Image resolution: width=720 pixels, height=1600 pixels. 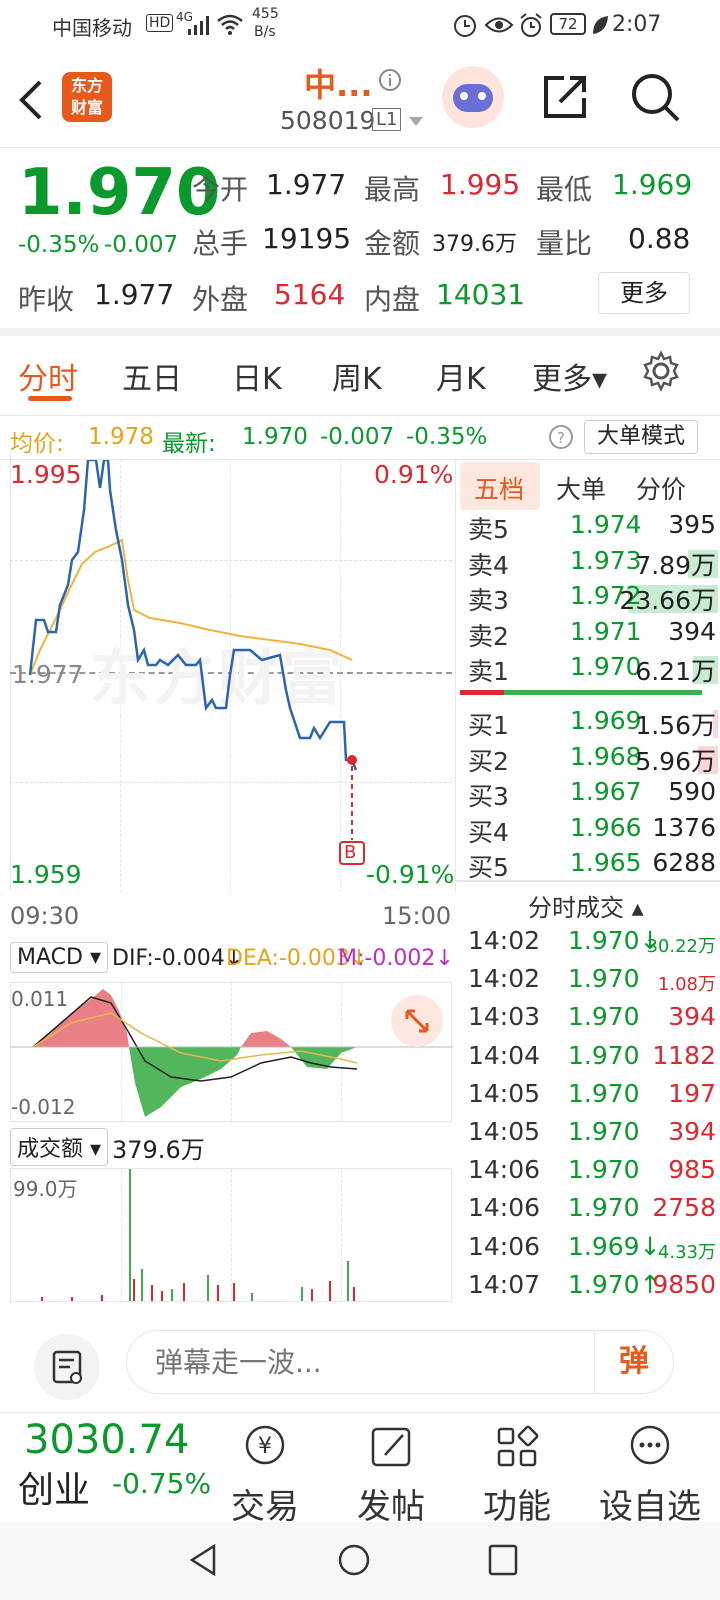 What do you see at coordinates (387, 119) in the screenshot?
I see `level-badge: L1` at bounding box center [387, 119].